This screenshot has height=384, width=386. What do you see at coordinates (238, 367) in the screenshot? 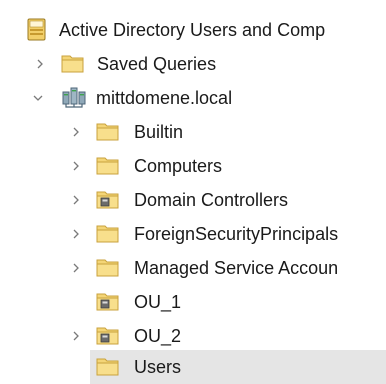
I see `tree-item-users: Users` at bounding box center [238, 367].